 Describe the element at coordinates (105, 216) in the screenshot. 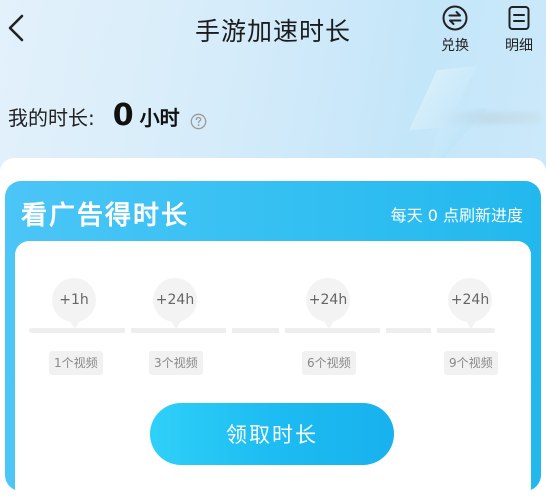

I see `ad-task-title: 看广告得时长` at that location.